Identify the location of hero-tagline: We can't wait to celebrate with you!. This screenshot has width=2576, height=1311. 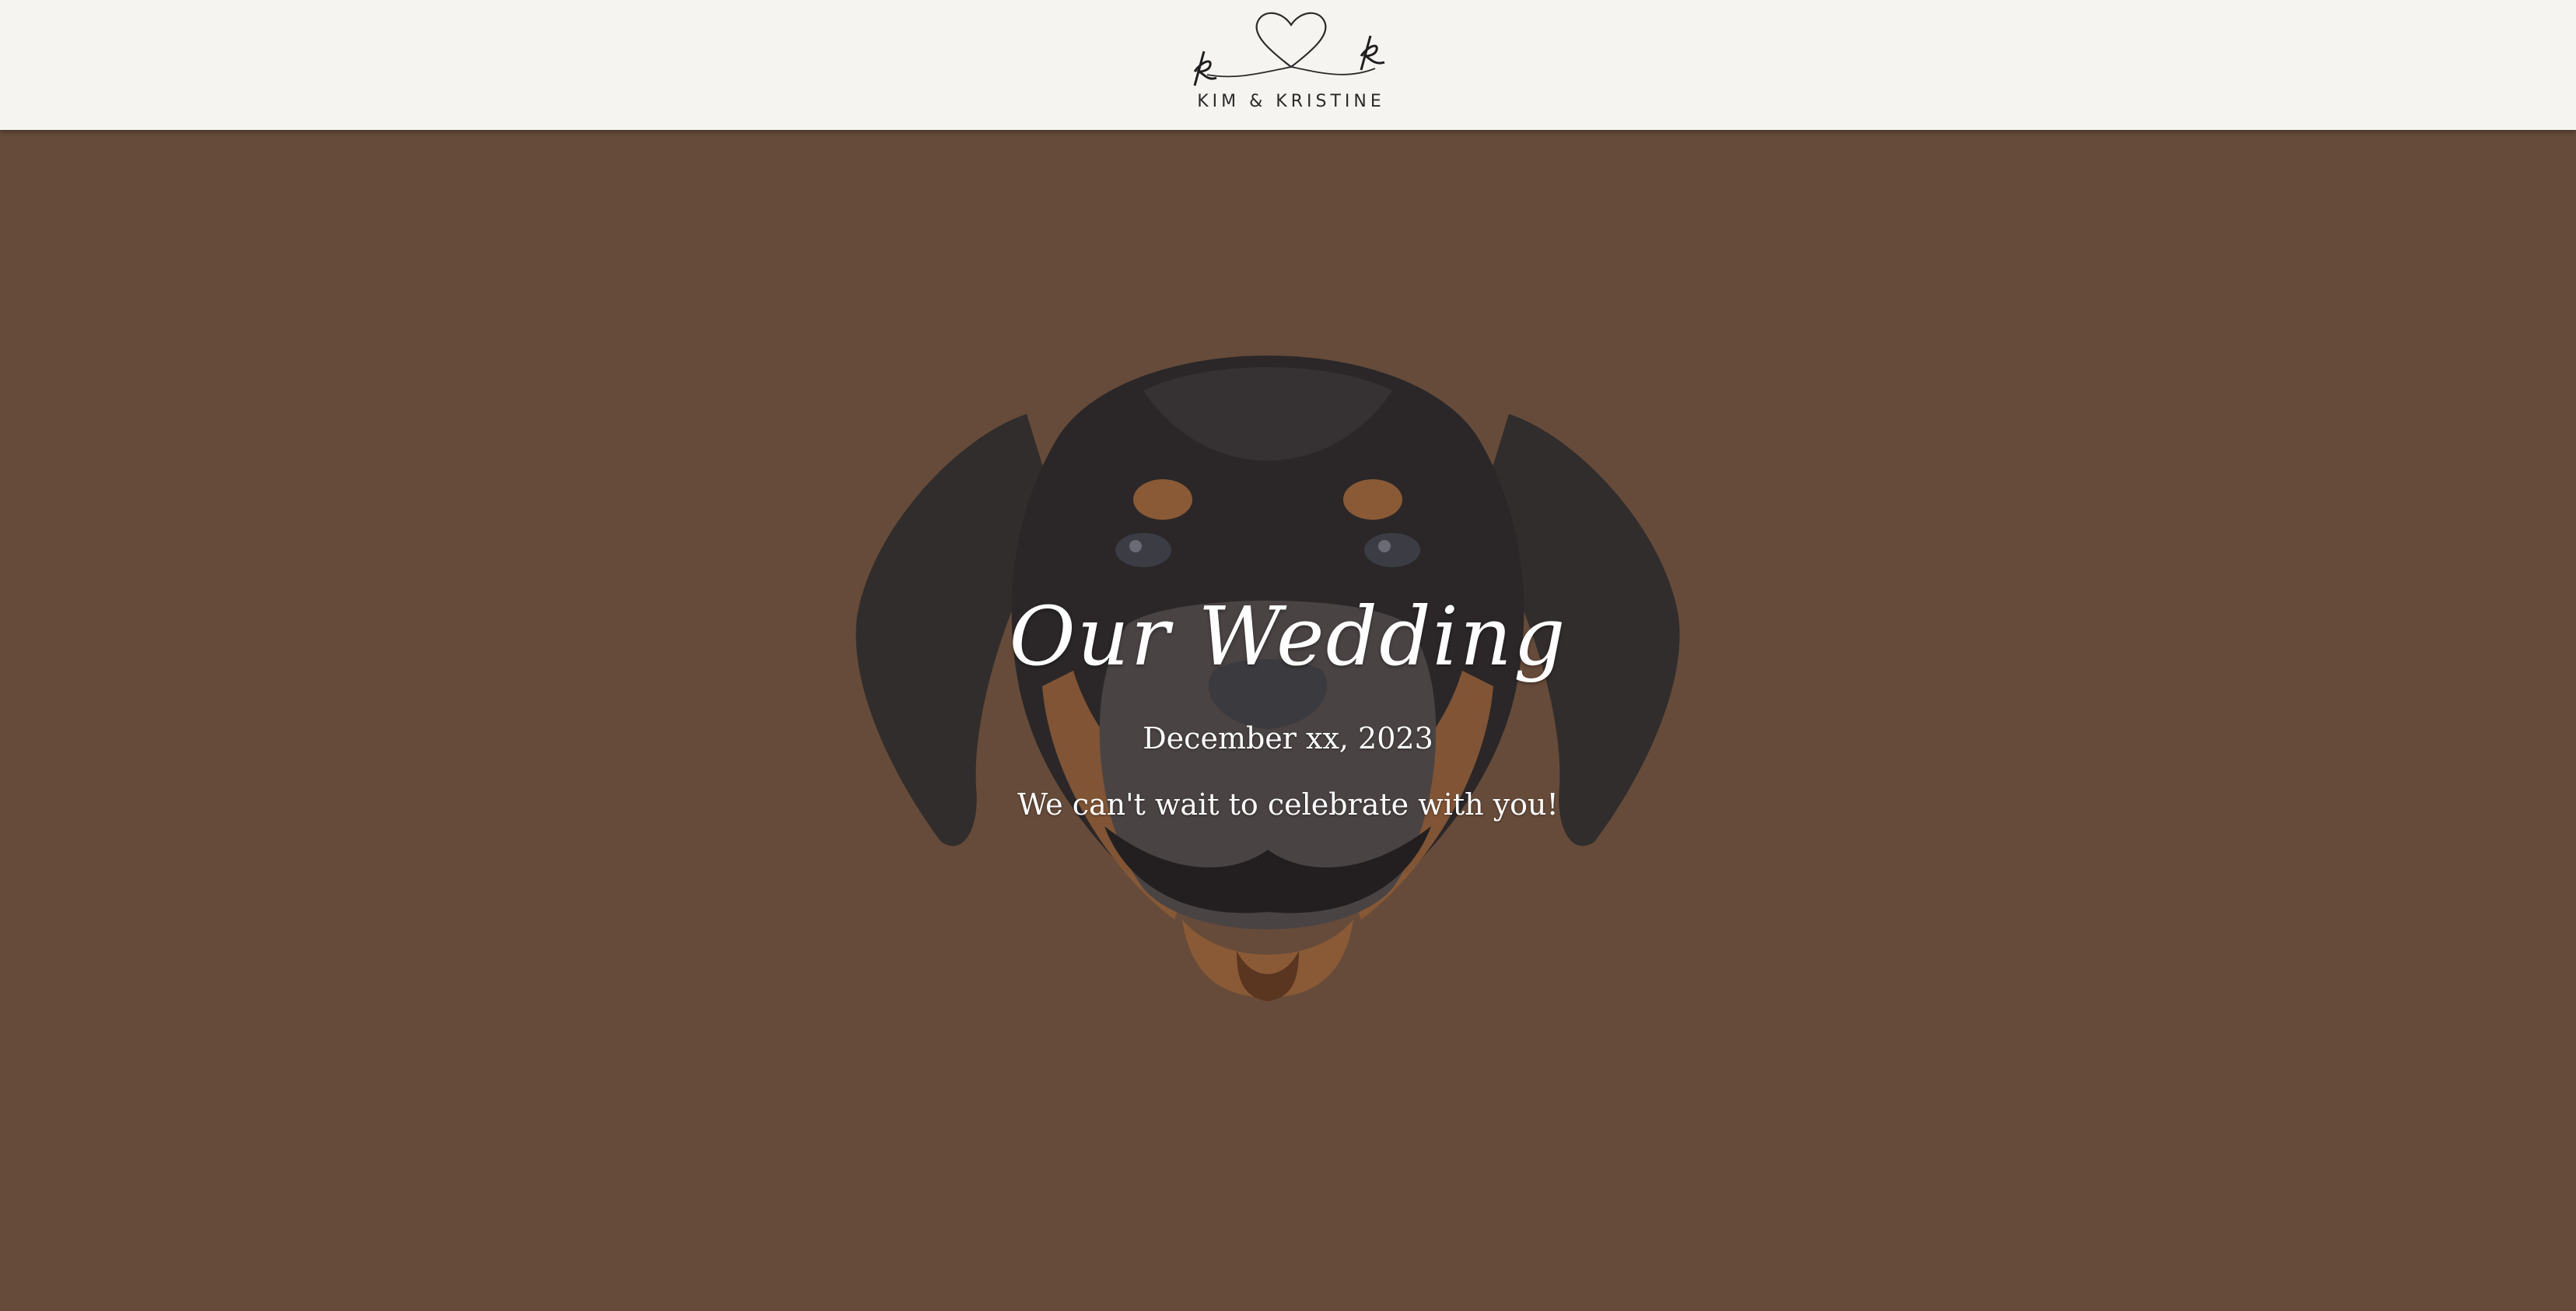
(1288, 804).